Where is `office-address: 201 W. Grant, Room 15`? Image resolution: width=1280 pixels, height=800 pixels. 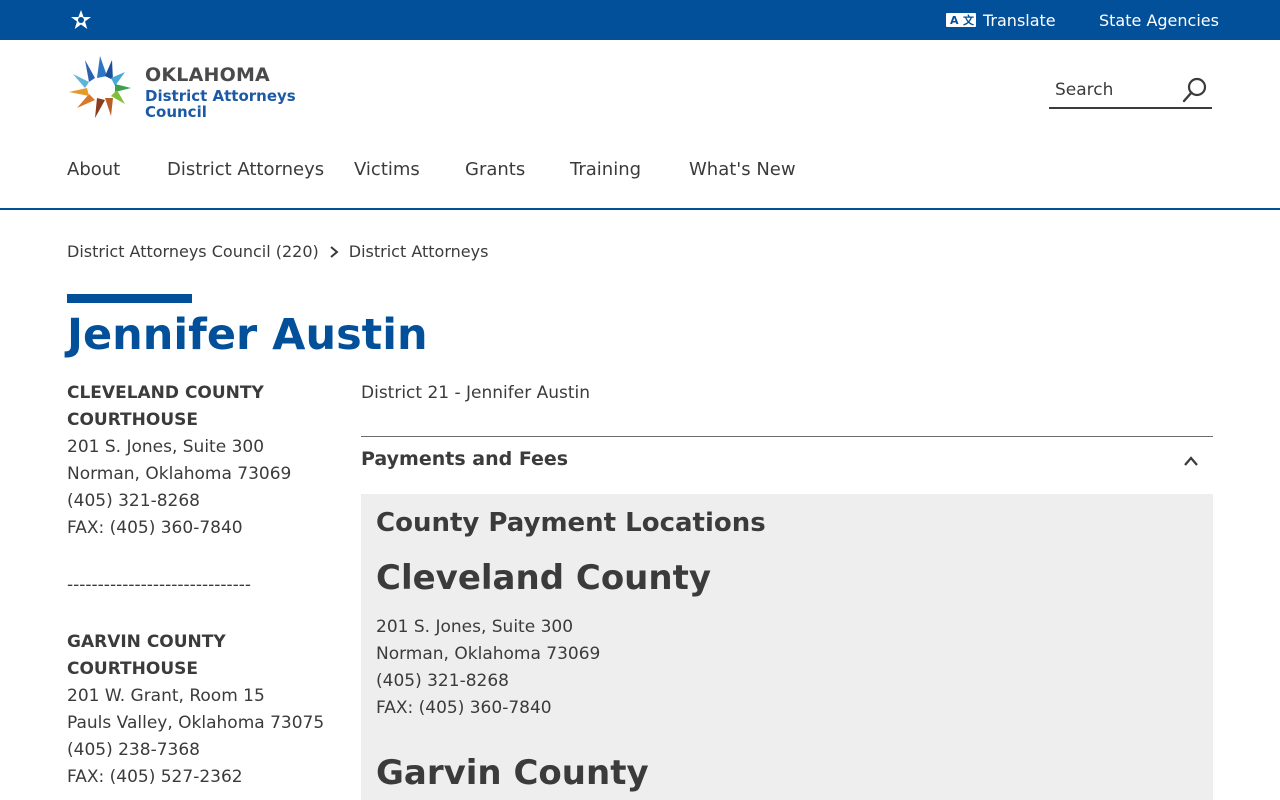 office-address: 201 W. Grant, Room 15 is located at coordinates (166, 696).